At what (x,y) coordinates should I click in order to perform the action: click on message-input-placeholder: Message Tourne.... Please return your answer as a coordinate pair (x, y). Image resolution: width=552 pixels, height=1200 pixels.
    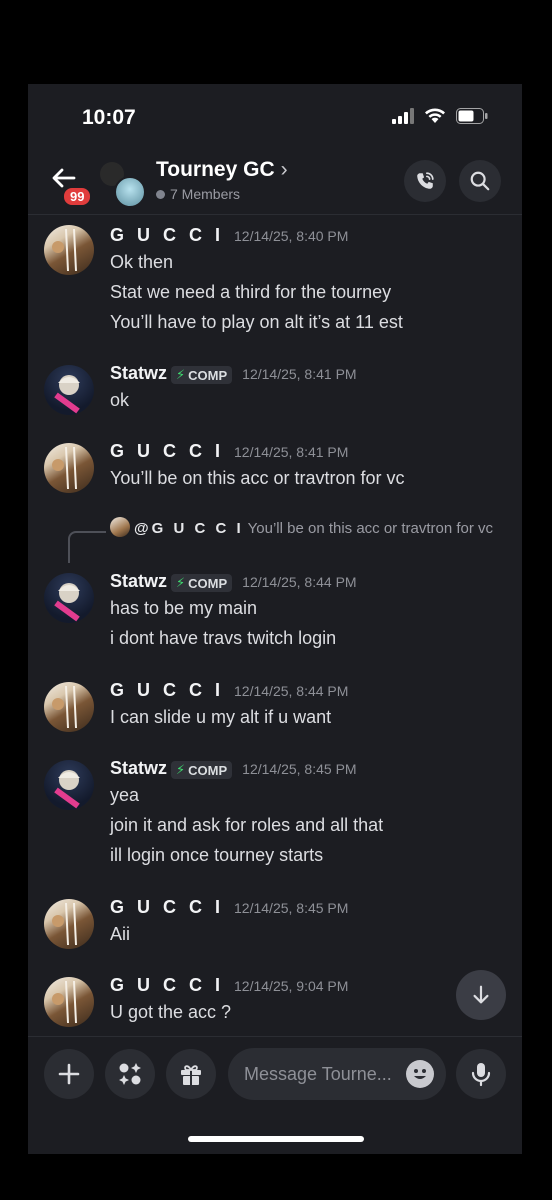
    Looking at the image, I should click on (318, 1073).